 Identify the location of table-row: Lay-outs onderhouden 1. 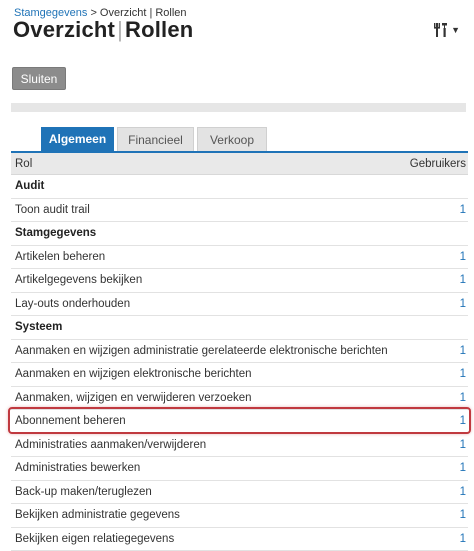
(239, 304).